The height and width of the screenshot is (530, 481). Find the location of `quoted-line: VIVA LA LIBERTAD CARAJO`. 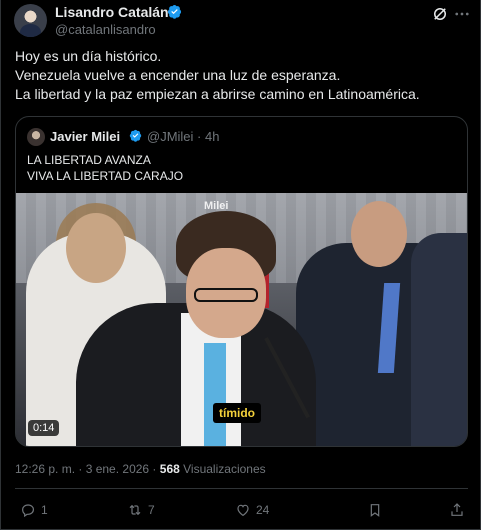

quoted-line: VIVA LA LIBERTAD CARAJO is located at coordinates (105, 176).